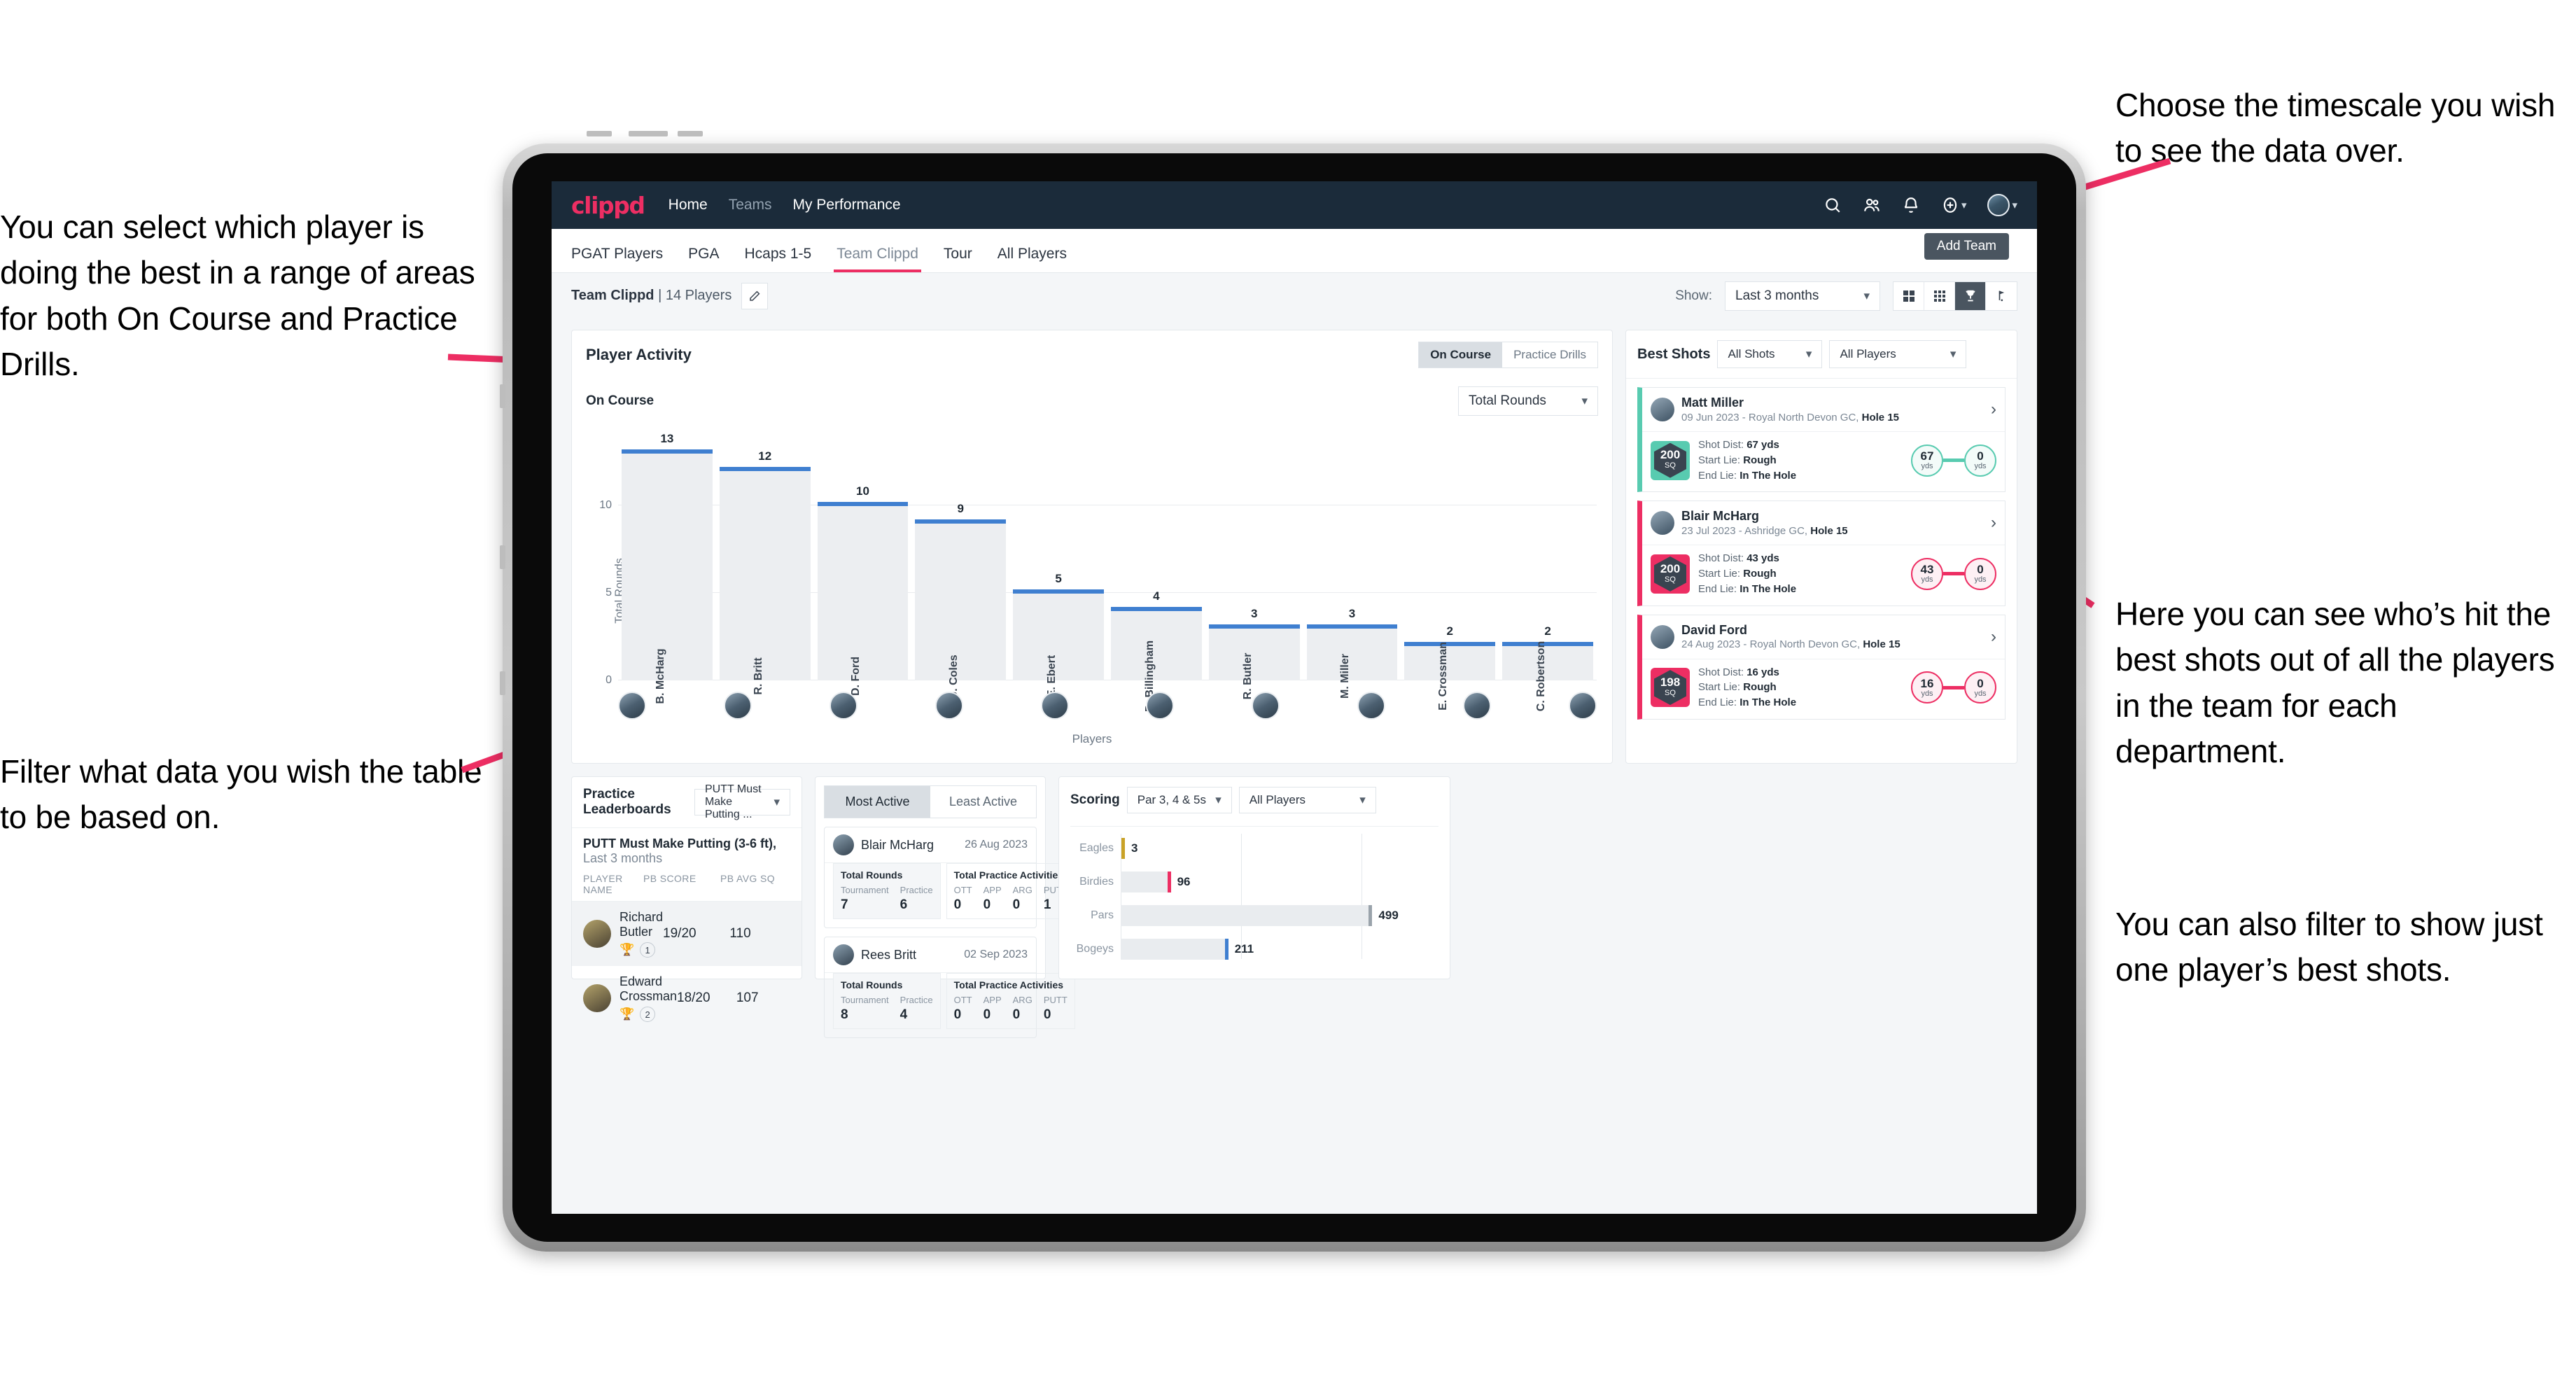 The height and width of the screenshot is (1386, 2576). I want to click on scoring-bar-row: Bogeys 211, so click(1254, 949).